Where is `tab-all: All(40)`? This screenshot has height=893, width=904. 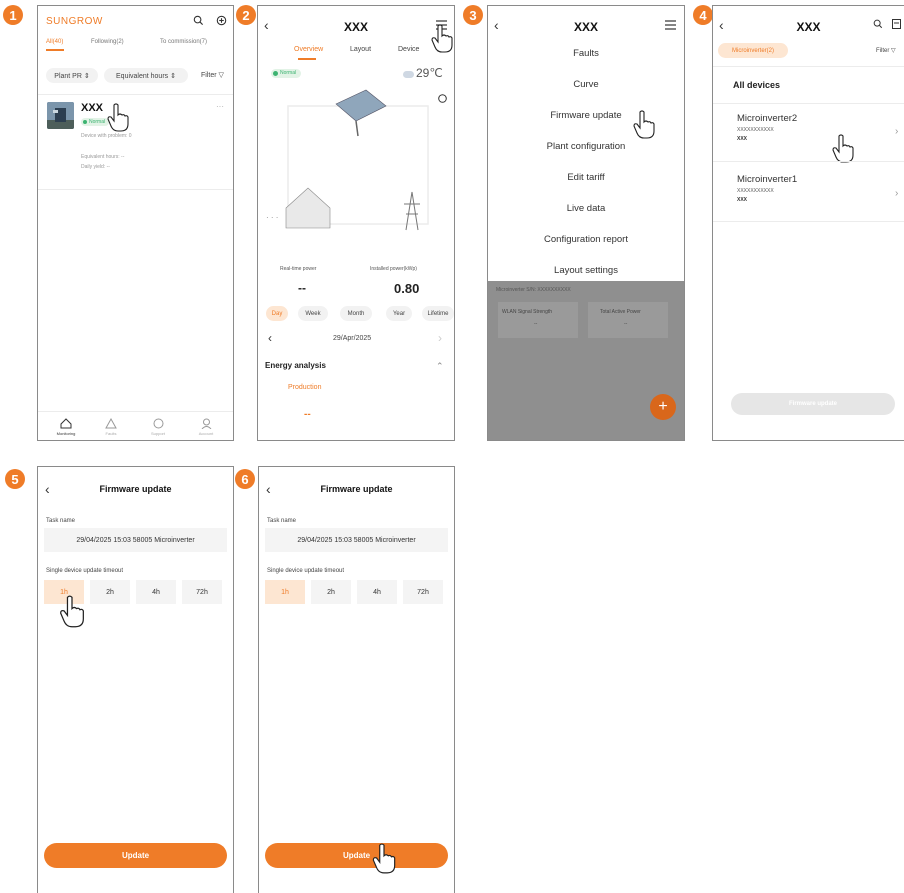 tab-all: All(40) is located at coordinates (54, 42).